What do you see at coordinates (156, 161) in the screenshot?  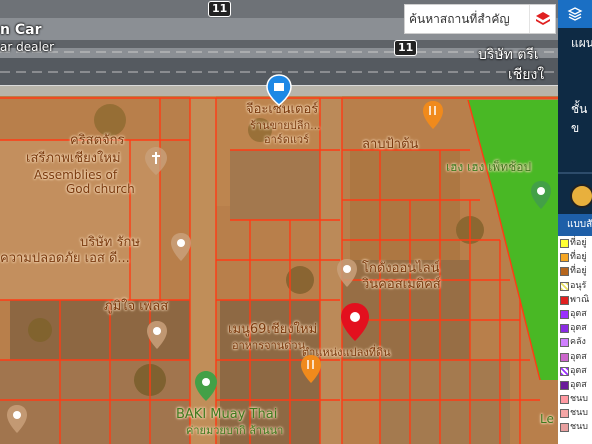 I see `church-pin-icon` at bounding box center [156, 161].